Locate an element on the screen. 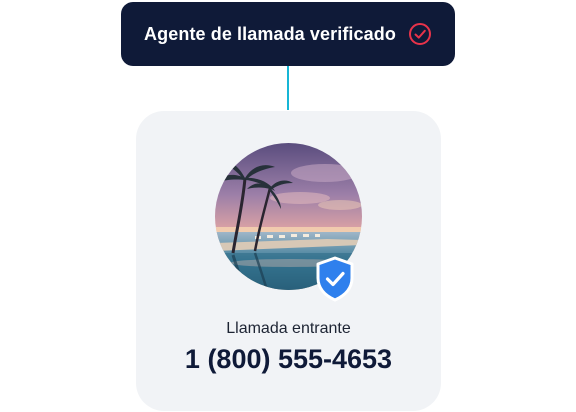 The image size is (576, 412). caller-phone-number: 1 (800) 555-4653 is located at coordinates (288, 359).